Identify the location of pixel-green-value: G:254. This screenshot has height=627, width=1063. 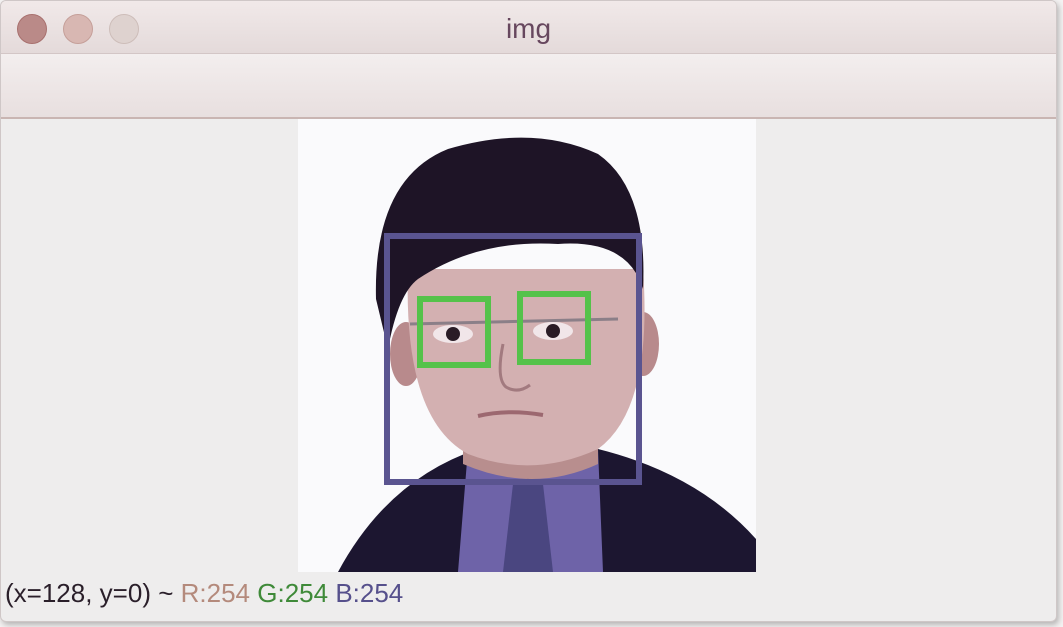
(293, 593).